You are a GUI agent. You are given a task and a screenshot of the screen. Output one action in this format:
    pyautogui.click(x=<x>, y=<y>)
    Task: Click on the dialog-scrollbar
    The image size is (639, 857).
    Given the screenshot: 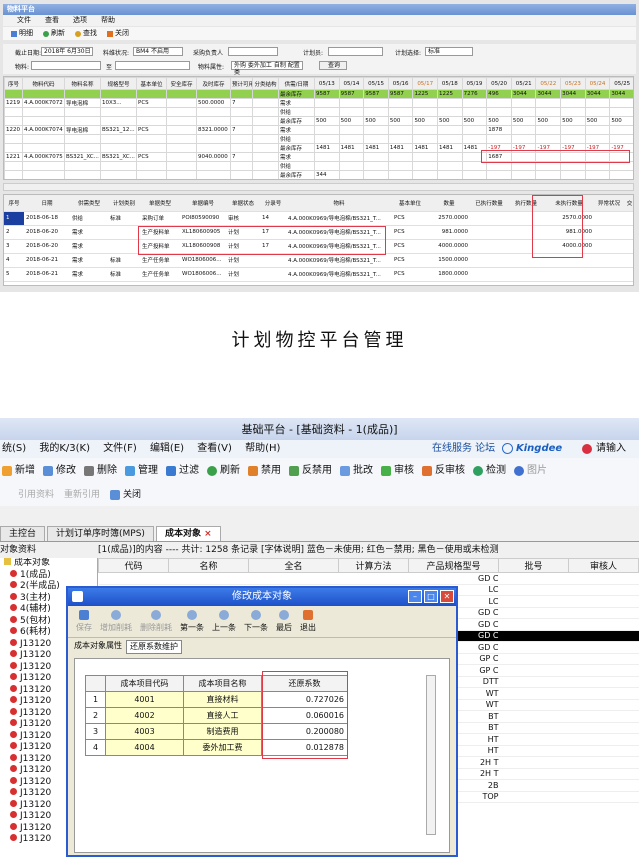 What is the action you would take?
    pyautogui.click(x=431, y=755)
    